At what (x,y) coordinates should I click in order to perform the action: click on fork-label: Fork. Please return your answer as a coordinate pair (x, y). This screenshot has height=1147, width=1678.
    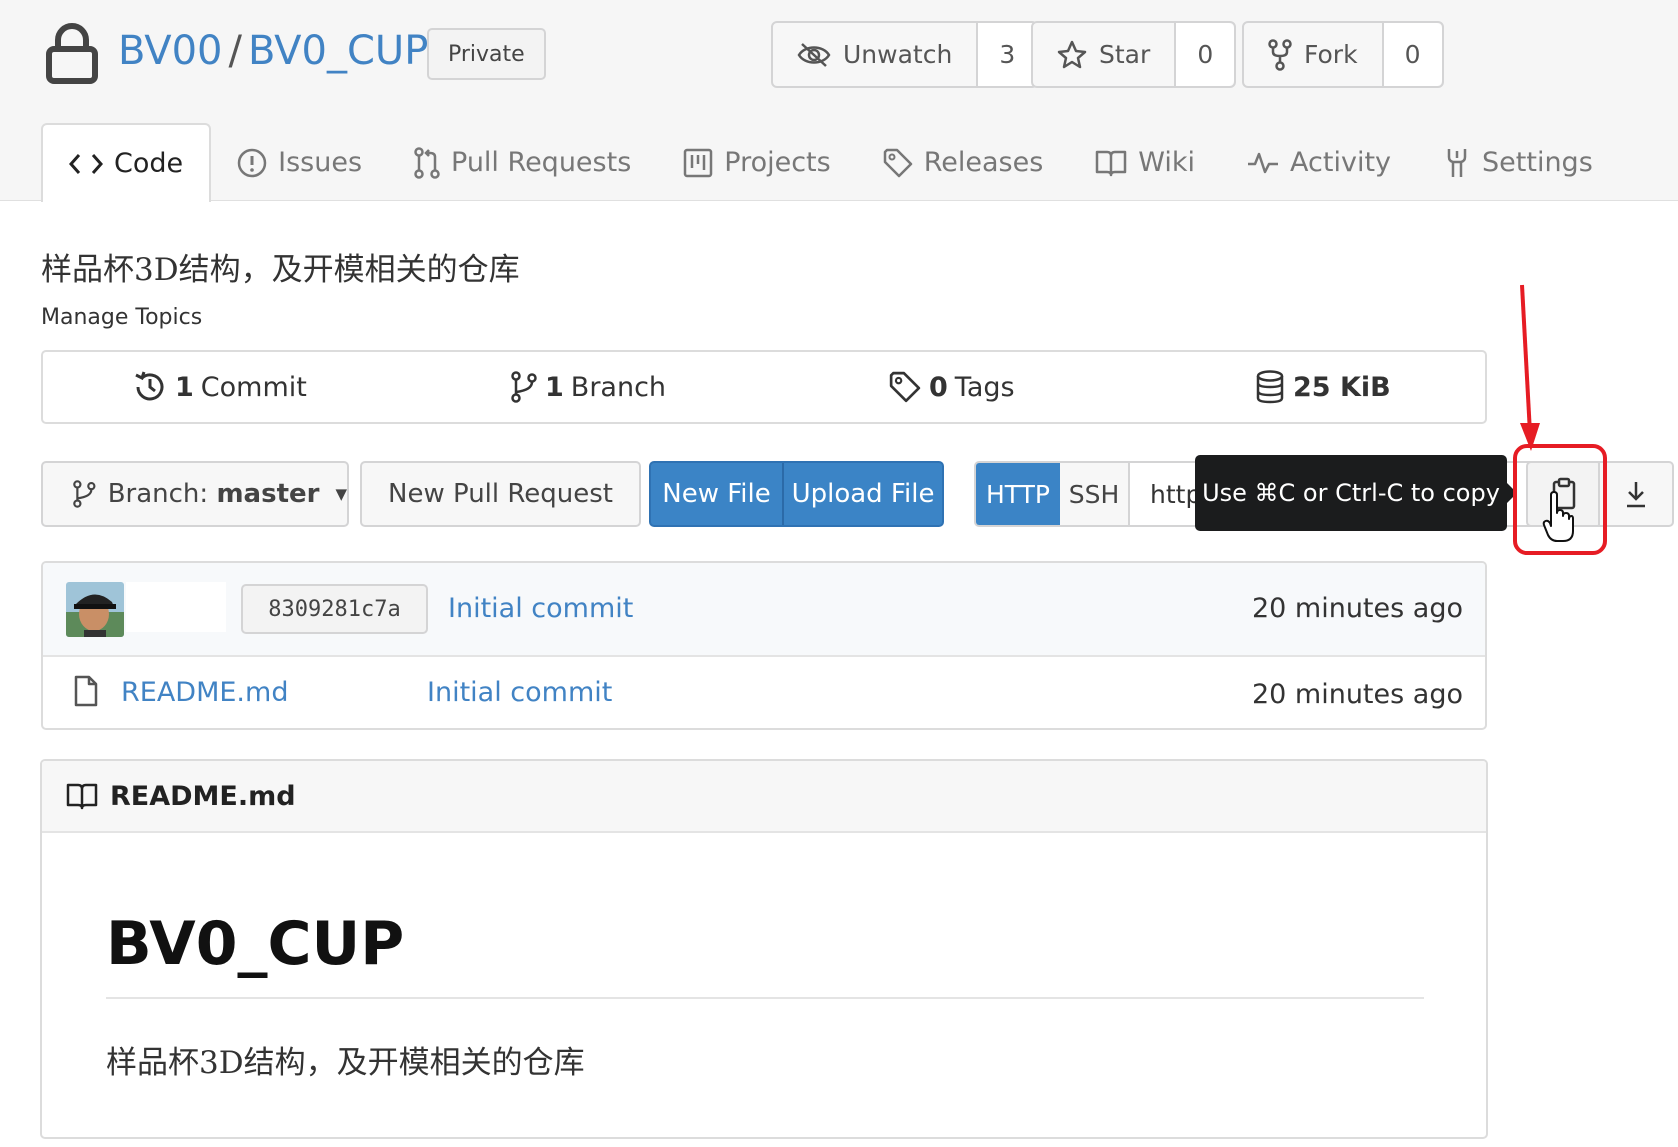
    Looking at the image, I should click on (1331, 54).